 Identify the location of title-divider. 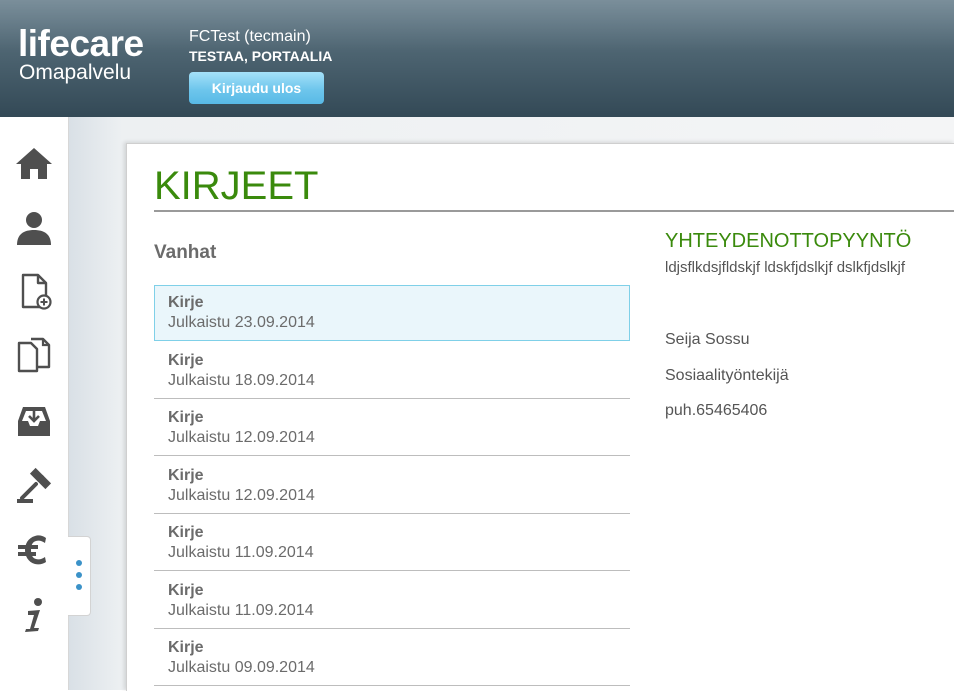
(554, 211).